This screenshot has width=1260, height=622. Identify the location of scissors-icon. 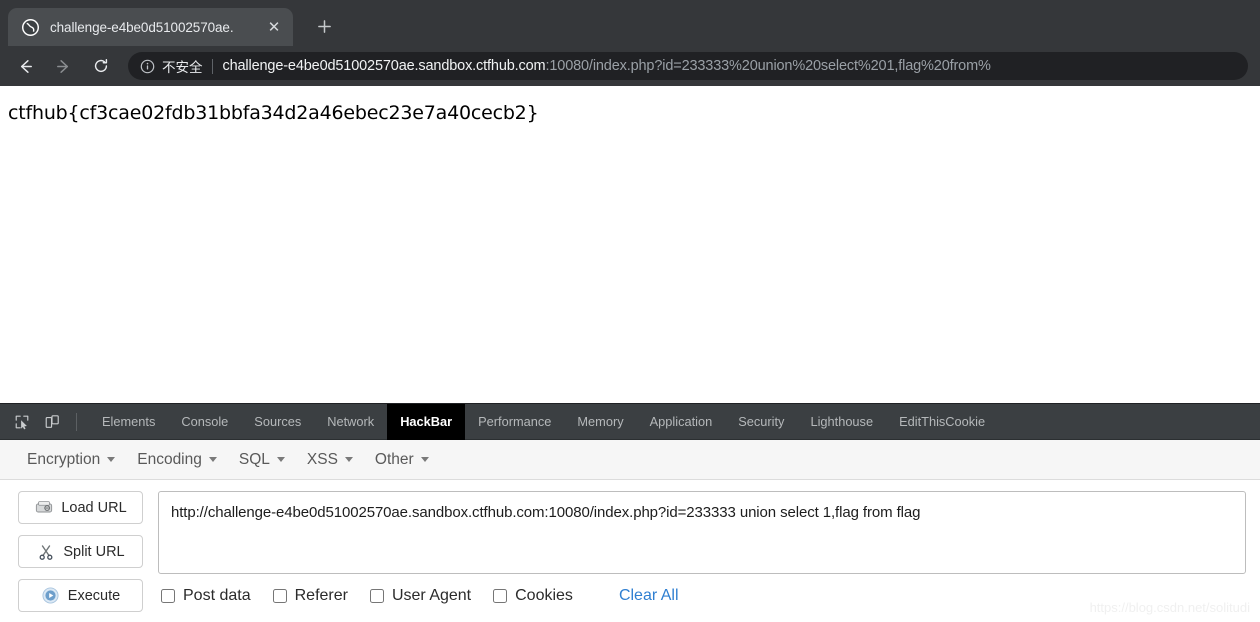
(45, 551).